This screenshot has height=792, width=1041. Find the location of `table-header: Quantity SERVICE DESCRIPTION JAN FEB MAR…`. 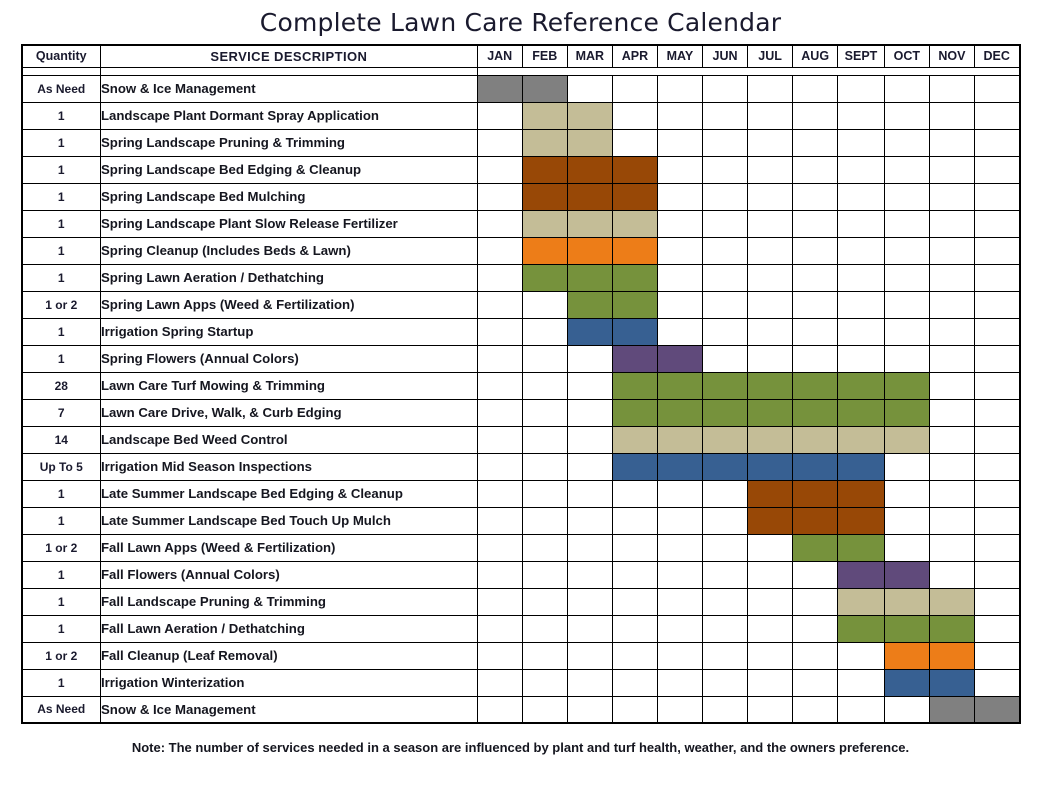

table-header: Quantity SERVICE DESCRIPTION JAN FEB MAR… is located at coordinates (521, 60).